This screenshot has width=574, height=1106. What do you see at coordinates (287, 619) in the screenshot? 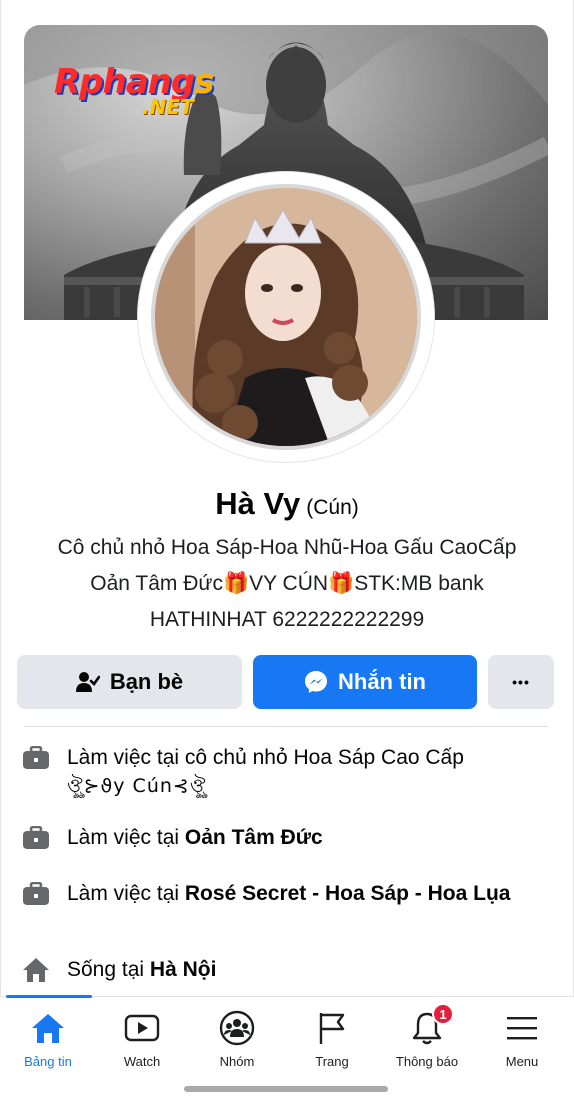
I see `bio-line: HATHINHAT 6222222222299` at bounding box center [287, 619].